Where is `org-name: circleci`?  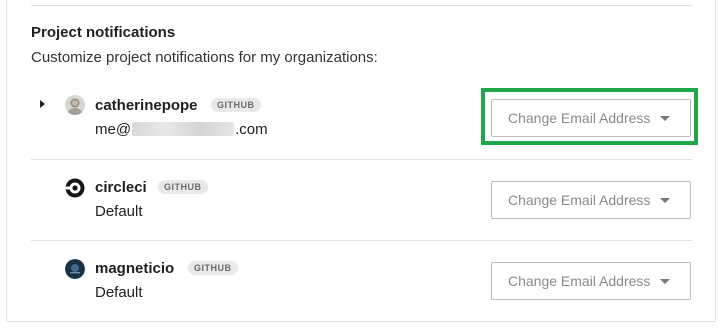
org-name: circleci is located at coordinates (121, 187).